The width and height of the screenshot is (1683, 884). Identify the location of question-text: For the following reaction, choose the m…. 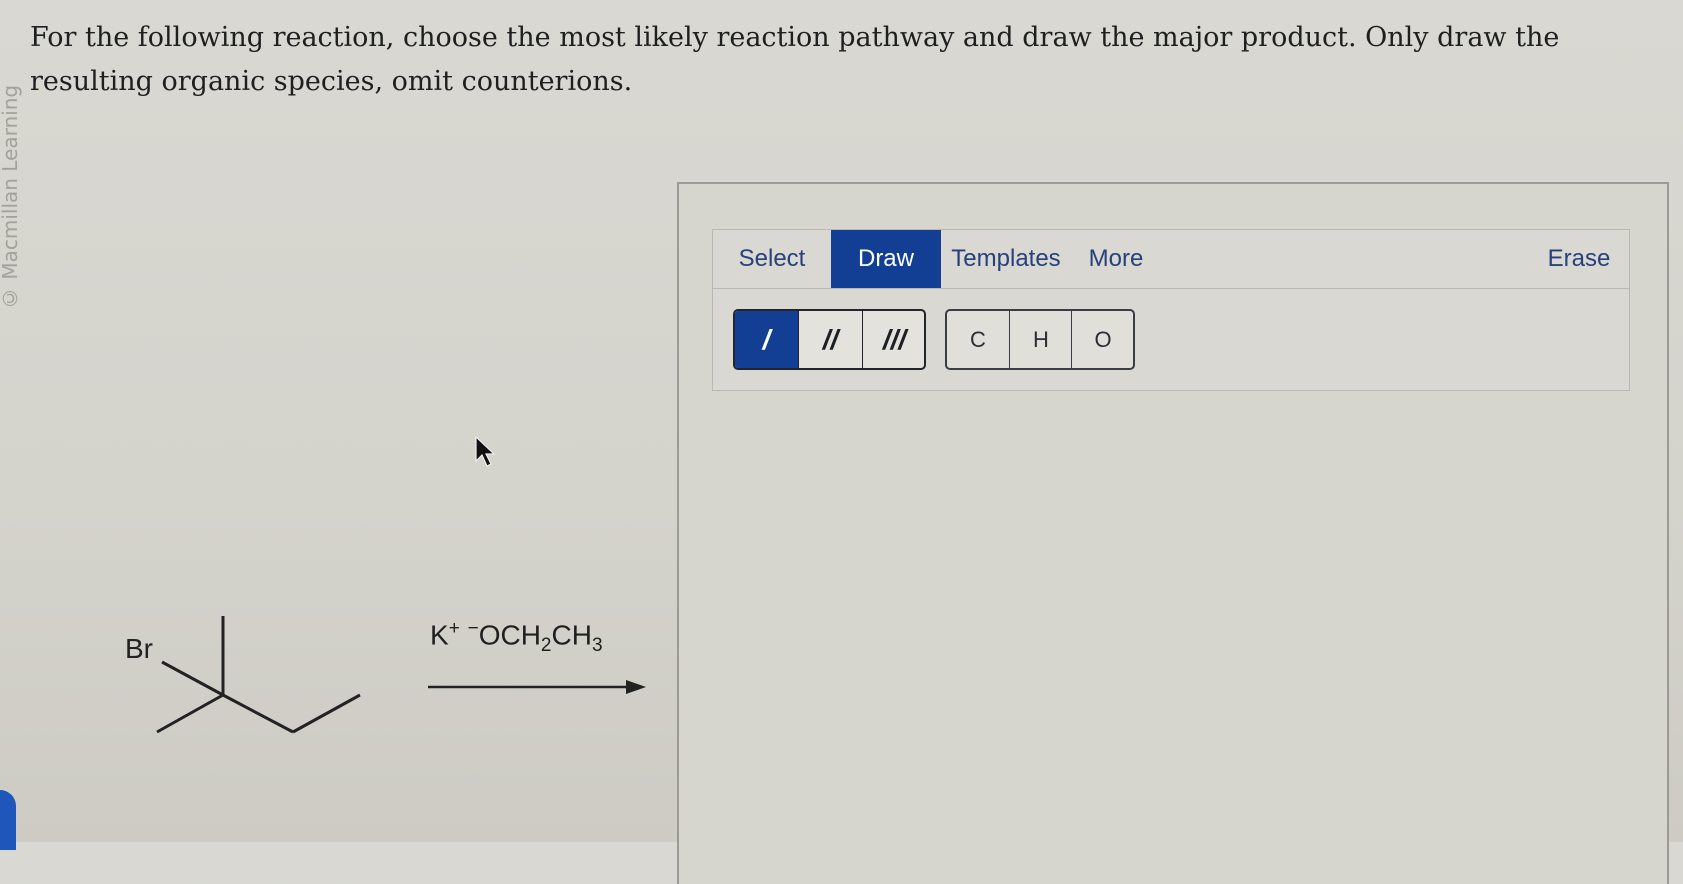
(795, 59).